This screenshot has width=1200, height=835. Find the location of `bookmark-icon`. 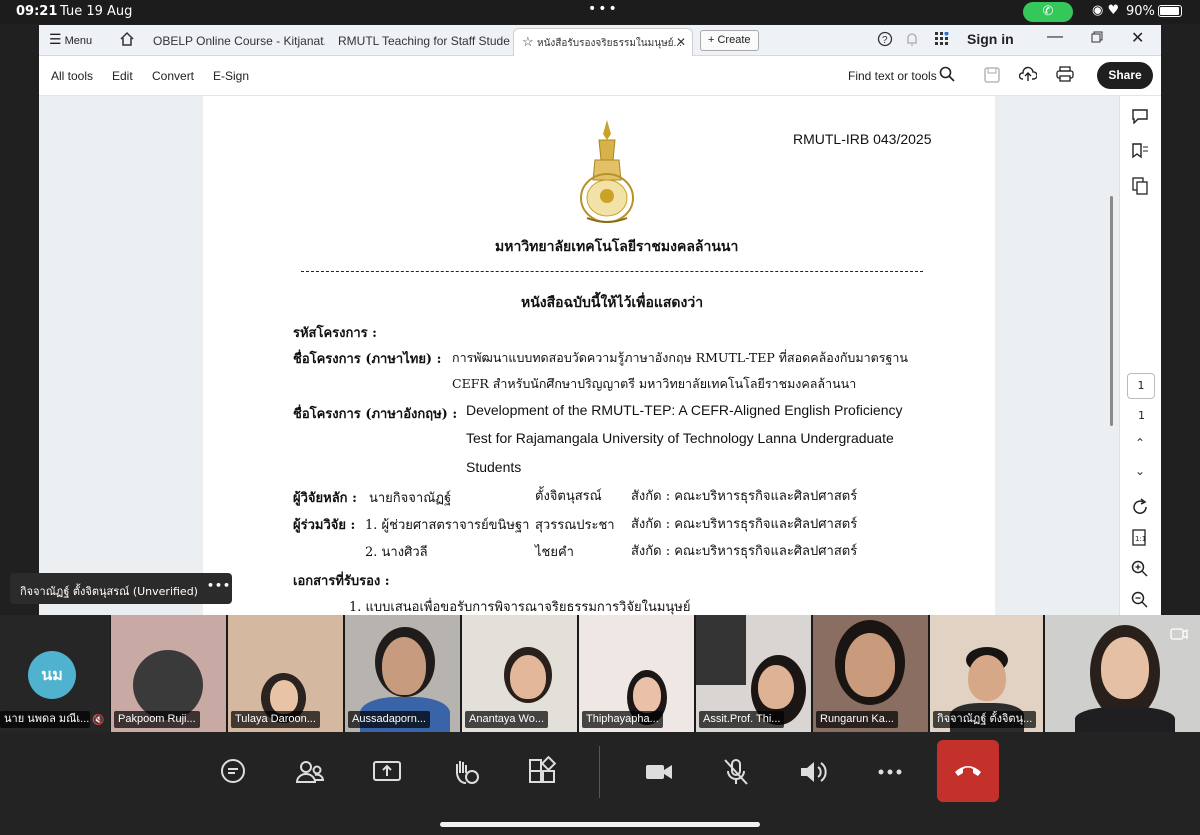

bookmark-icon is located at coordinates (1140, 151).